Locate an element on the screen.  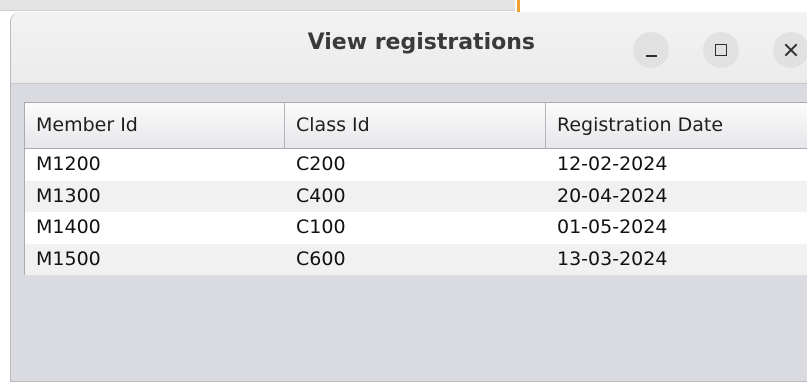
close-icon is located at coordinates (791, 50).